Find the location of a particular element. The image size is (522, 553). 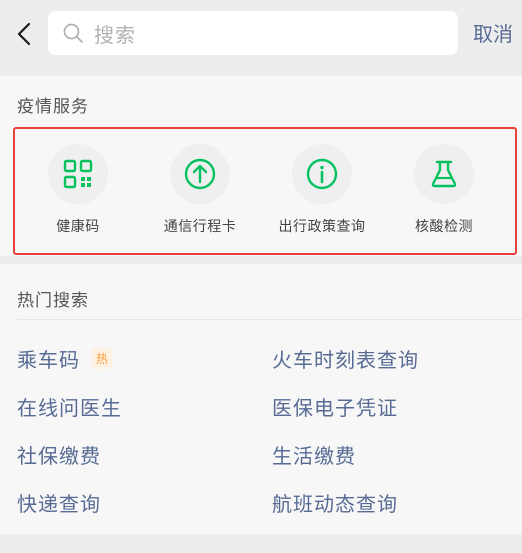

hot-badge: 热 is located at coordinates (102, 358).